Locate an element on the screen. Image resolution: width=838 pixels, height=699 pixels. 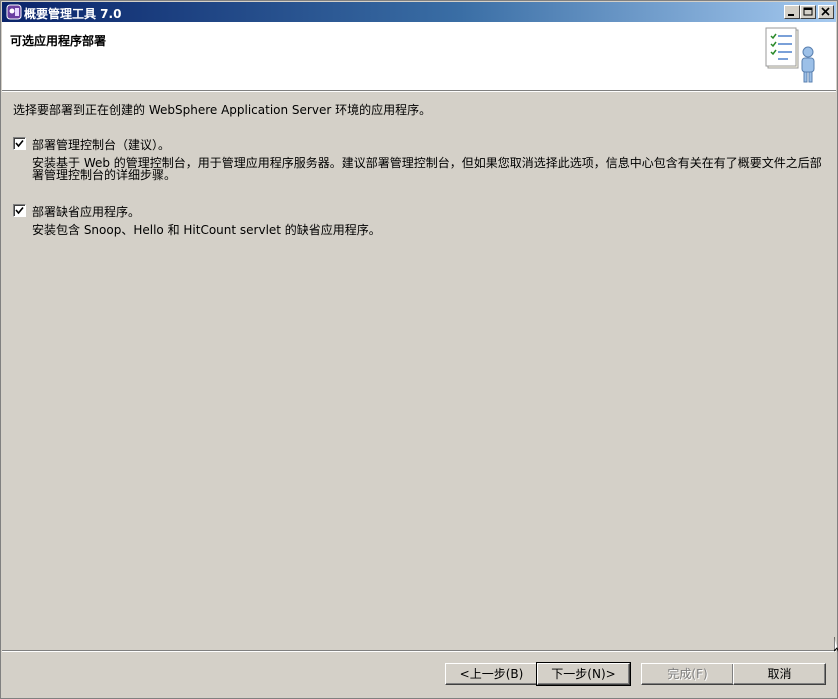
back-button: <上一步(B) is located at coordinates (491, 674).